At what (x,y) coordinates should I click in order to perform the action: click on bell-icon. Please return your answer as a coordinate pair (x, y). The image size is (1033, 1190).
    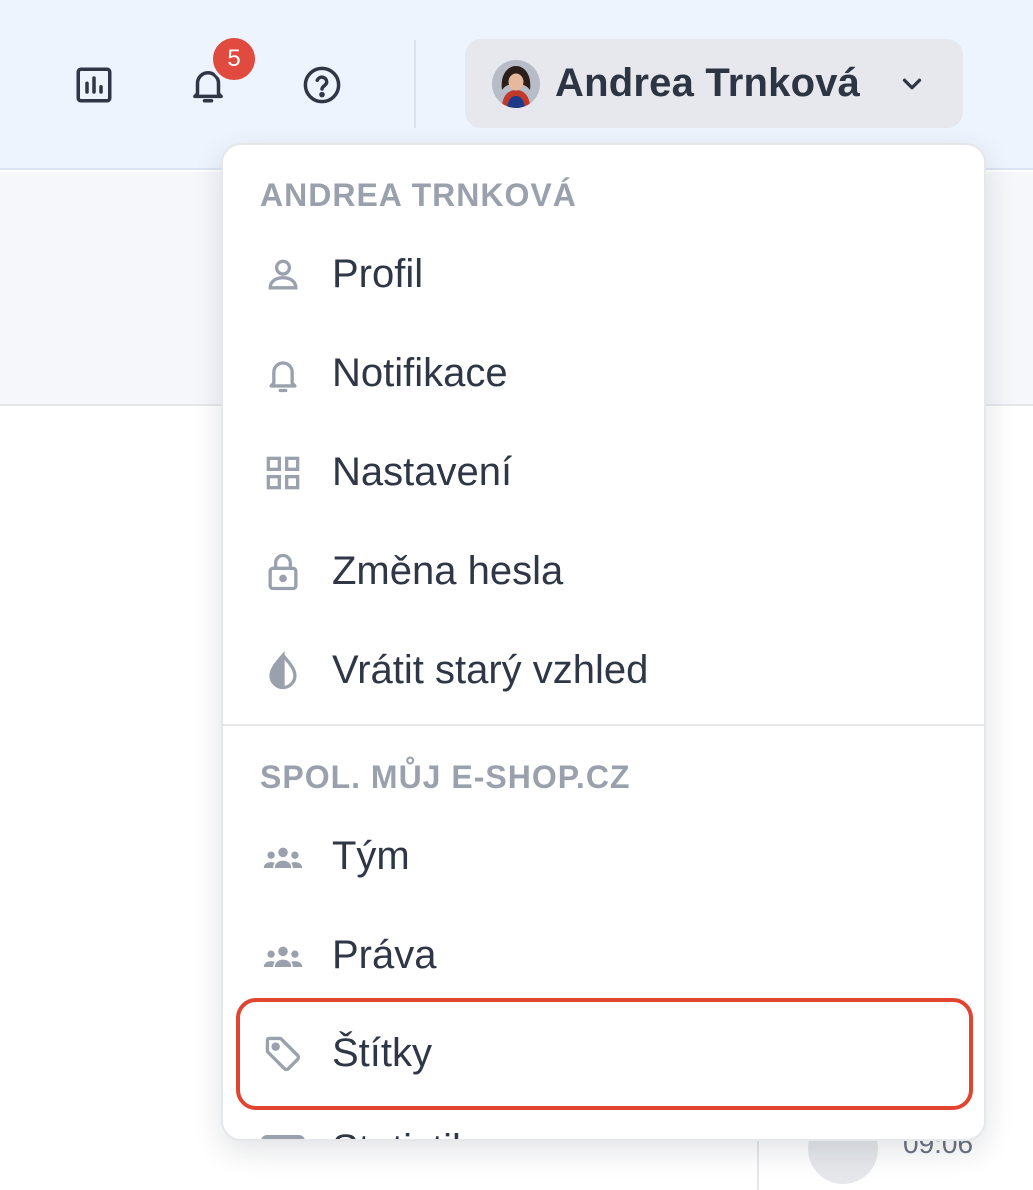
    Looking at the image, I should click on (283, 374).